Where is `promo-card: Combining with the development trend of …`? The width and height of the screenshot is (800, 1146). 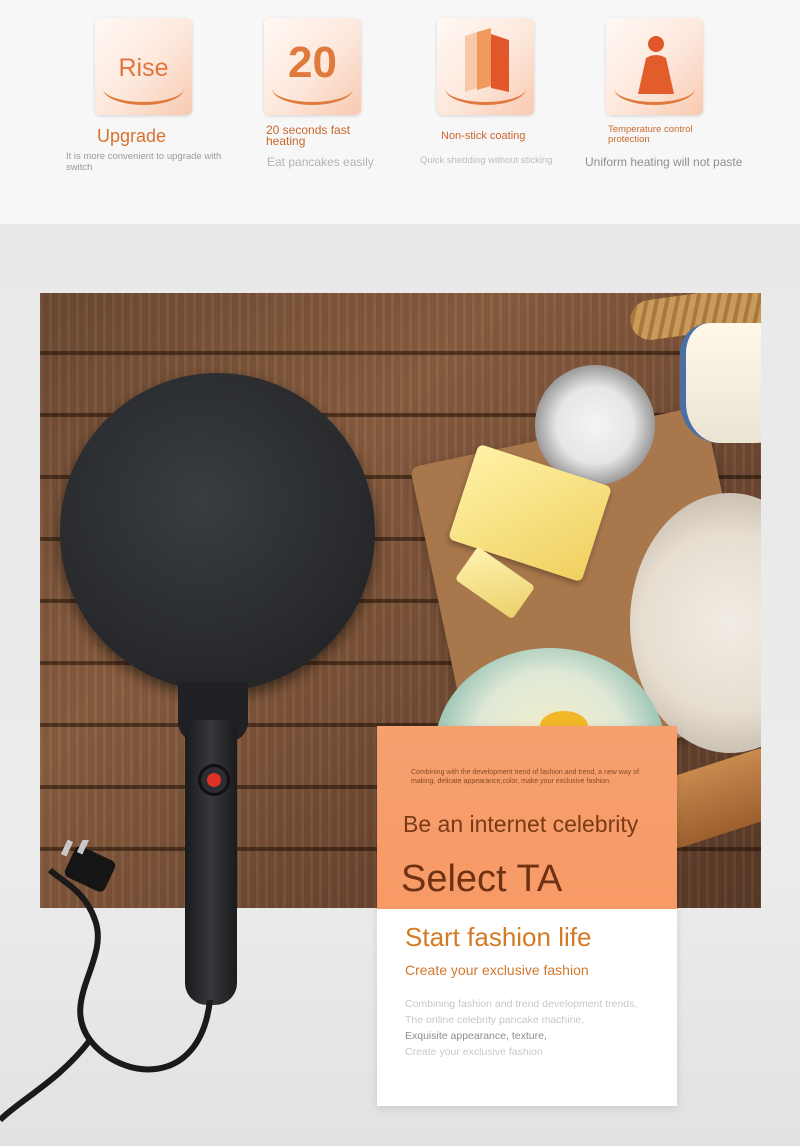
promo-card: Combining with the development trend of … is located at coordinates (527, 916).